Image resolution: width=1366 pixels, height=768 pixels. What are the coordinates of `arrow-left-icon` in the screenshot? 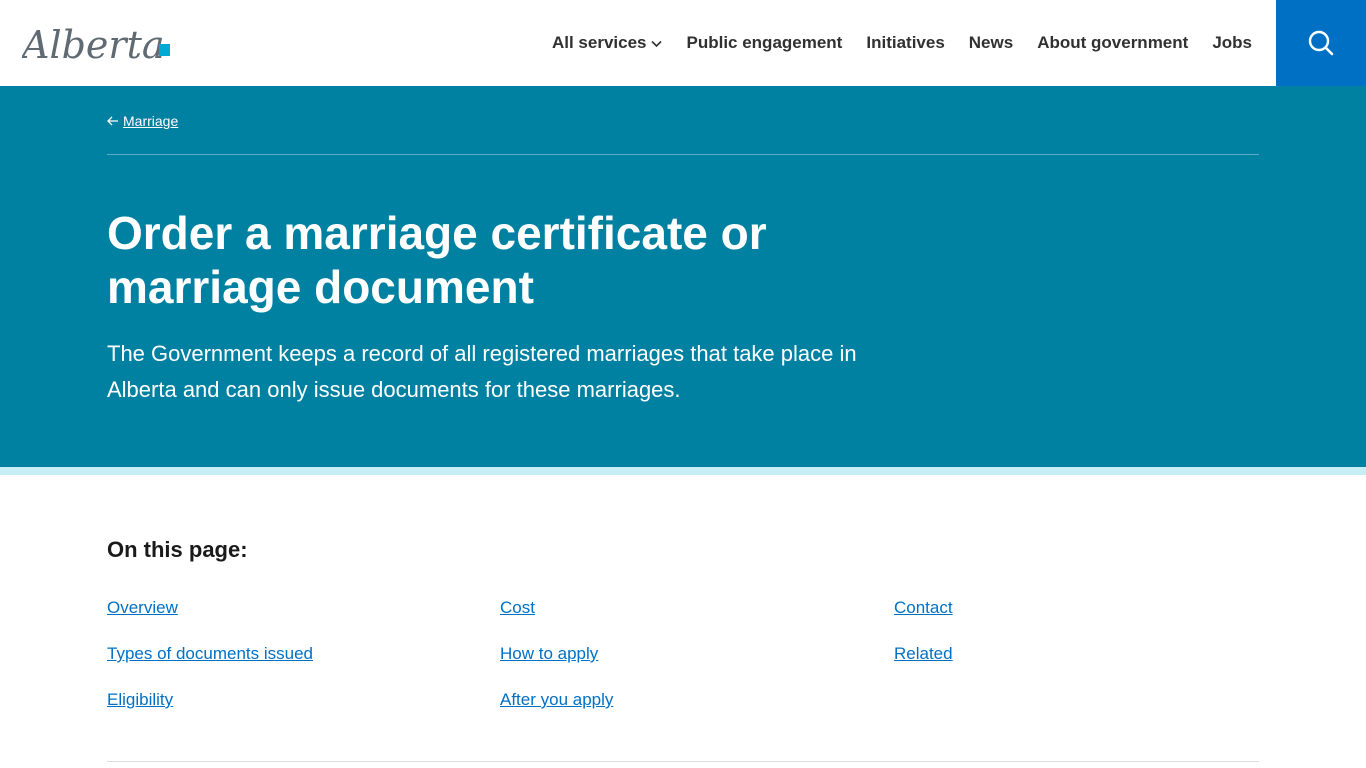 It's located at (113, 121).